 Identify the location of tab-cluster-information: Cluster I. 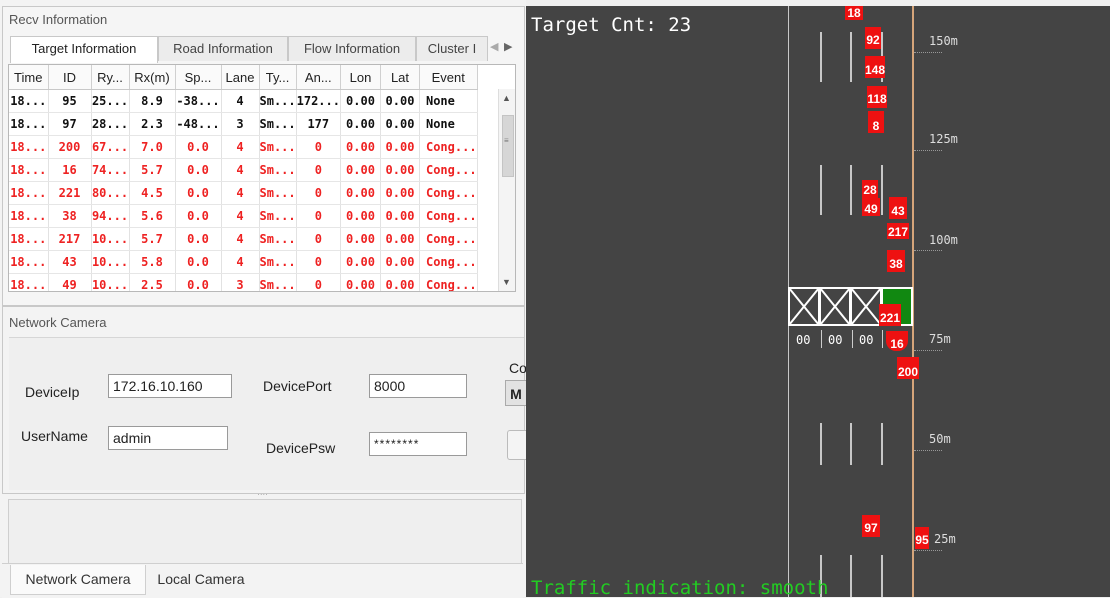
(452, 48).